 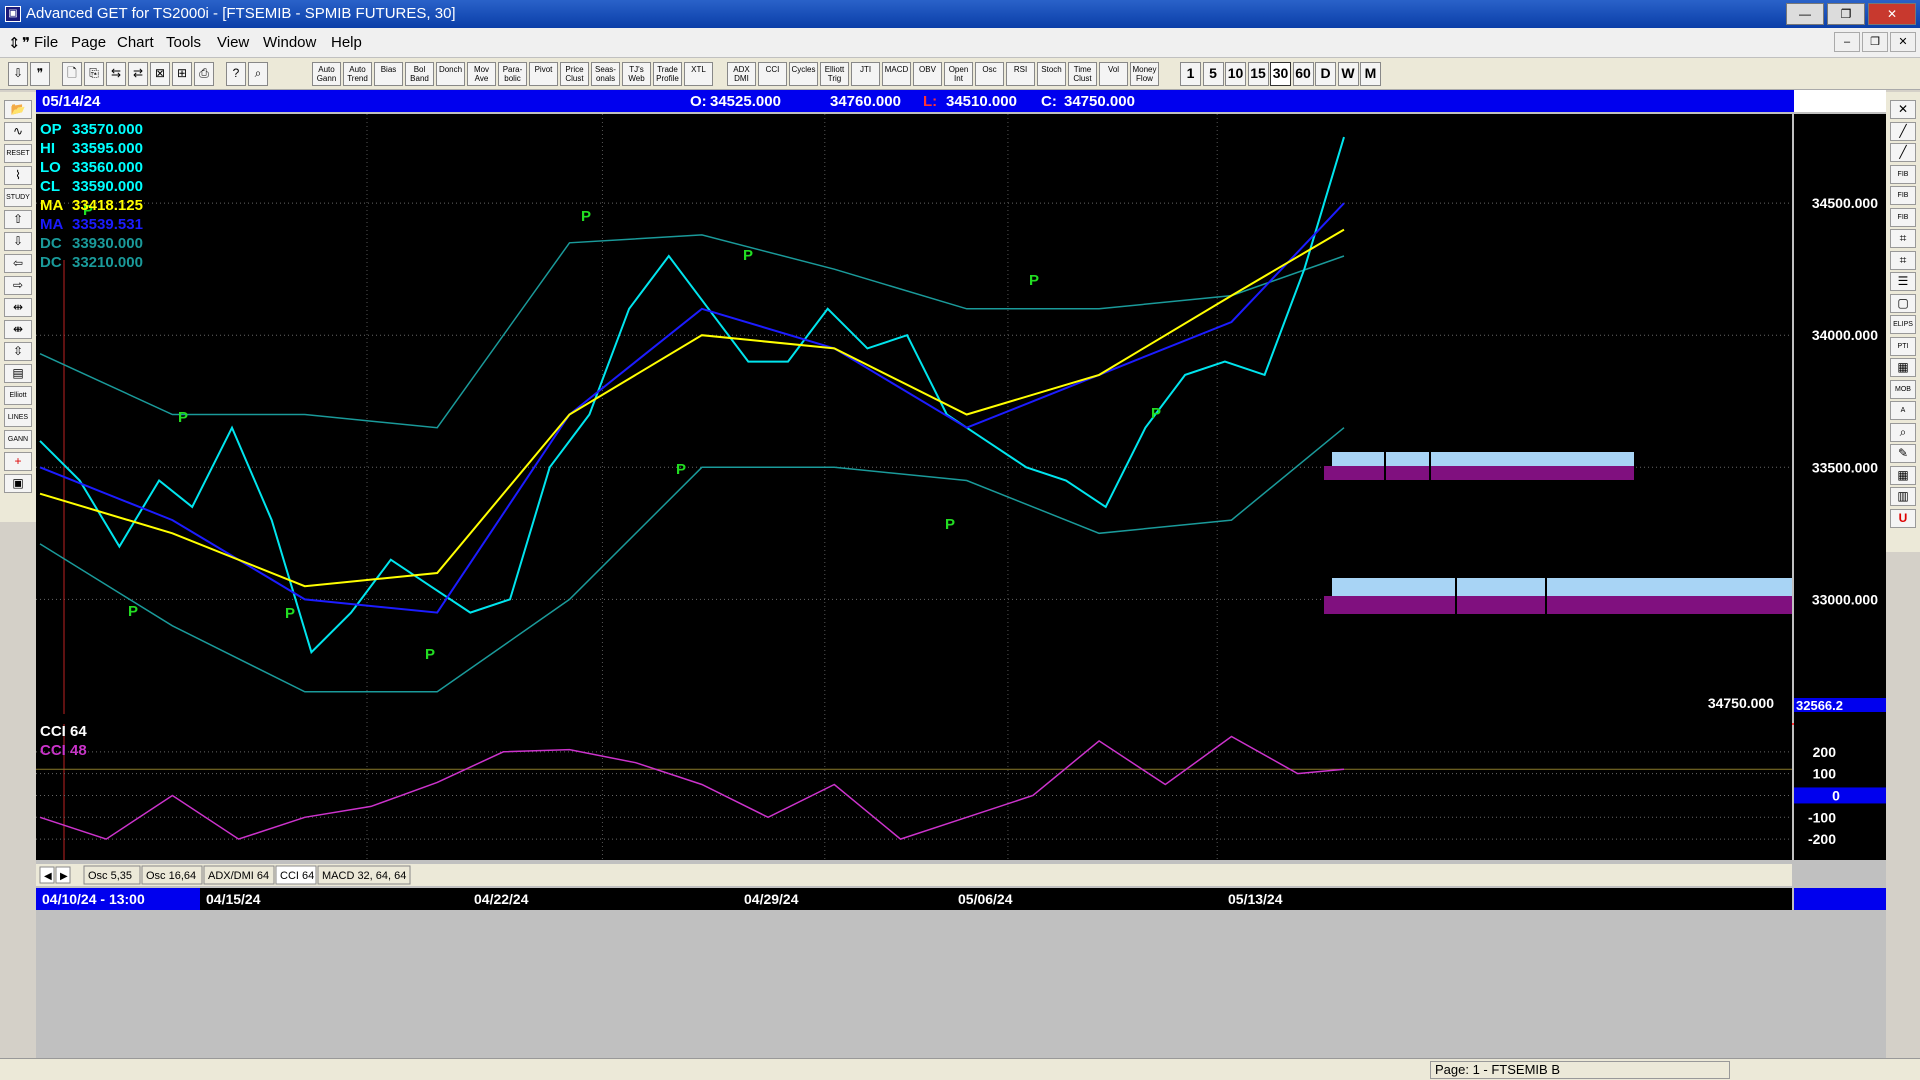 What do you see at coordinates (236, 74) in the screenshot?
I see `toolbar-icon-9: ?` at bounding box center [236, 74].